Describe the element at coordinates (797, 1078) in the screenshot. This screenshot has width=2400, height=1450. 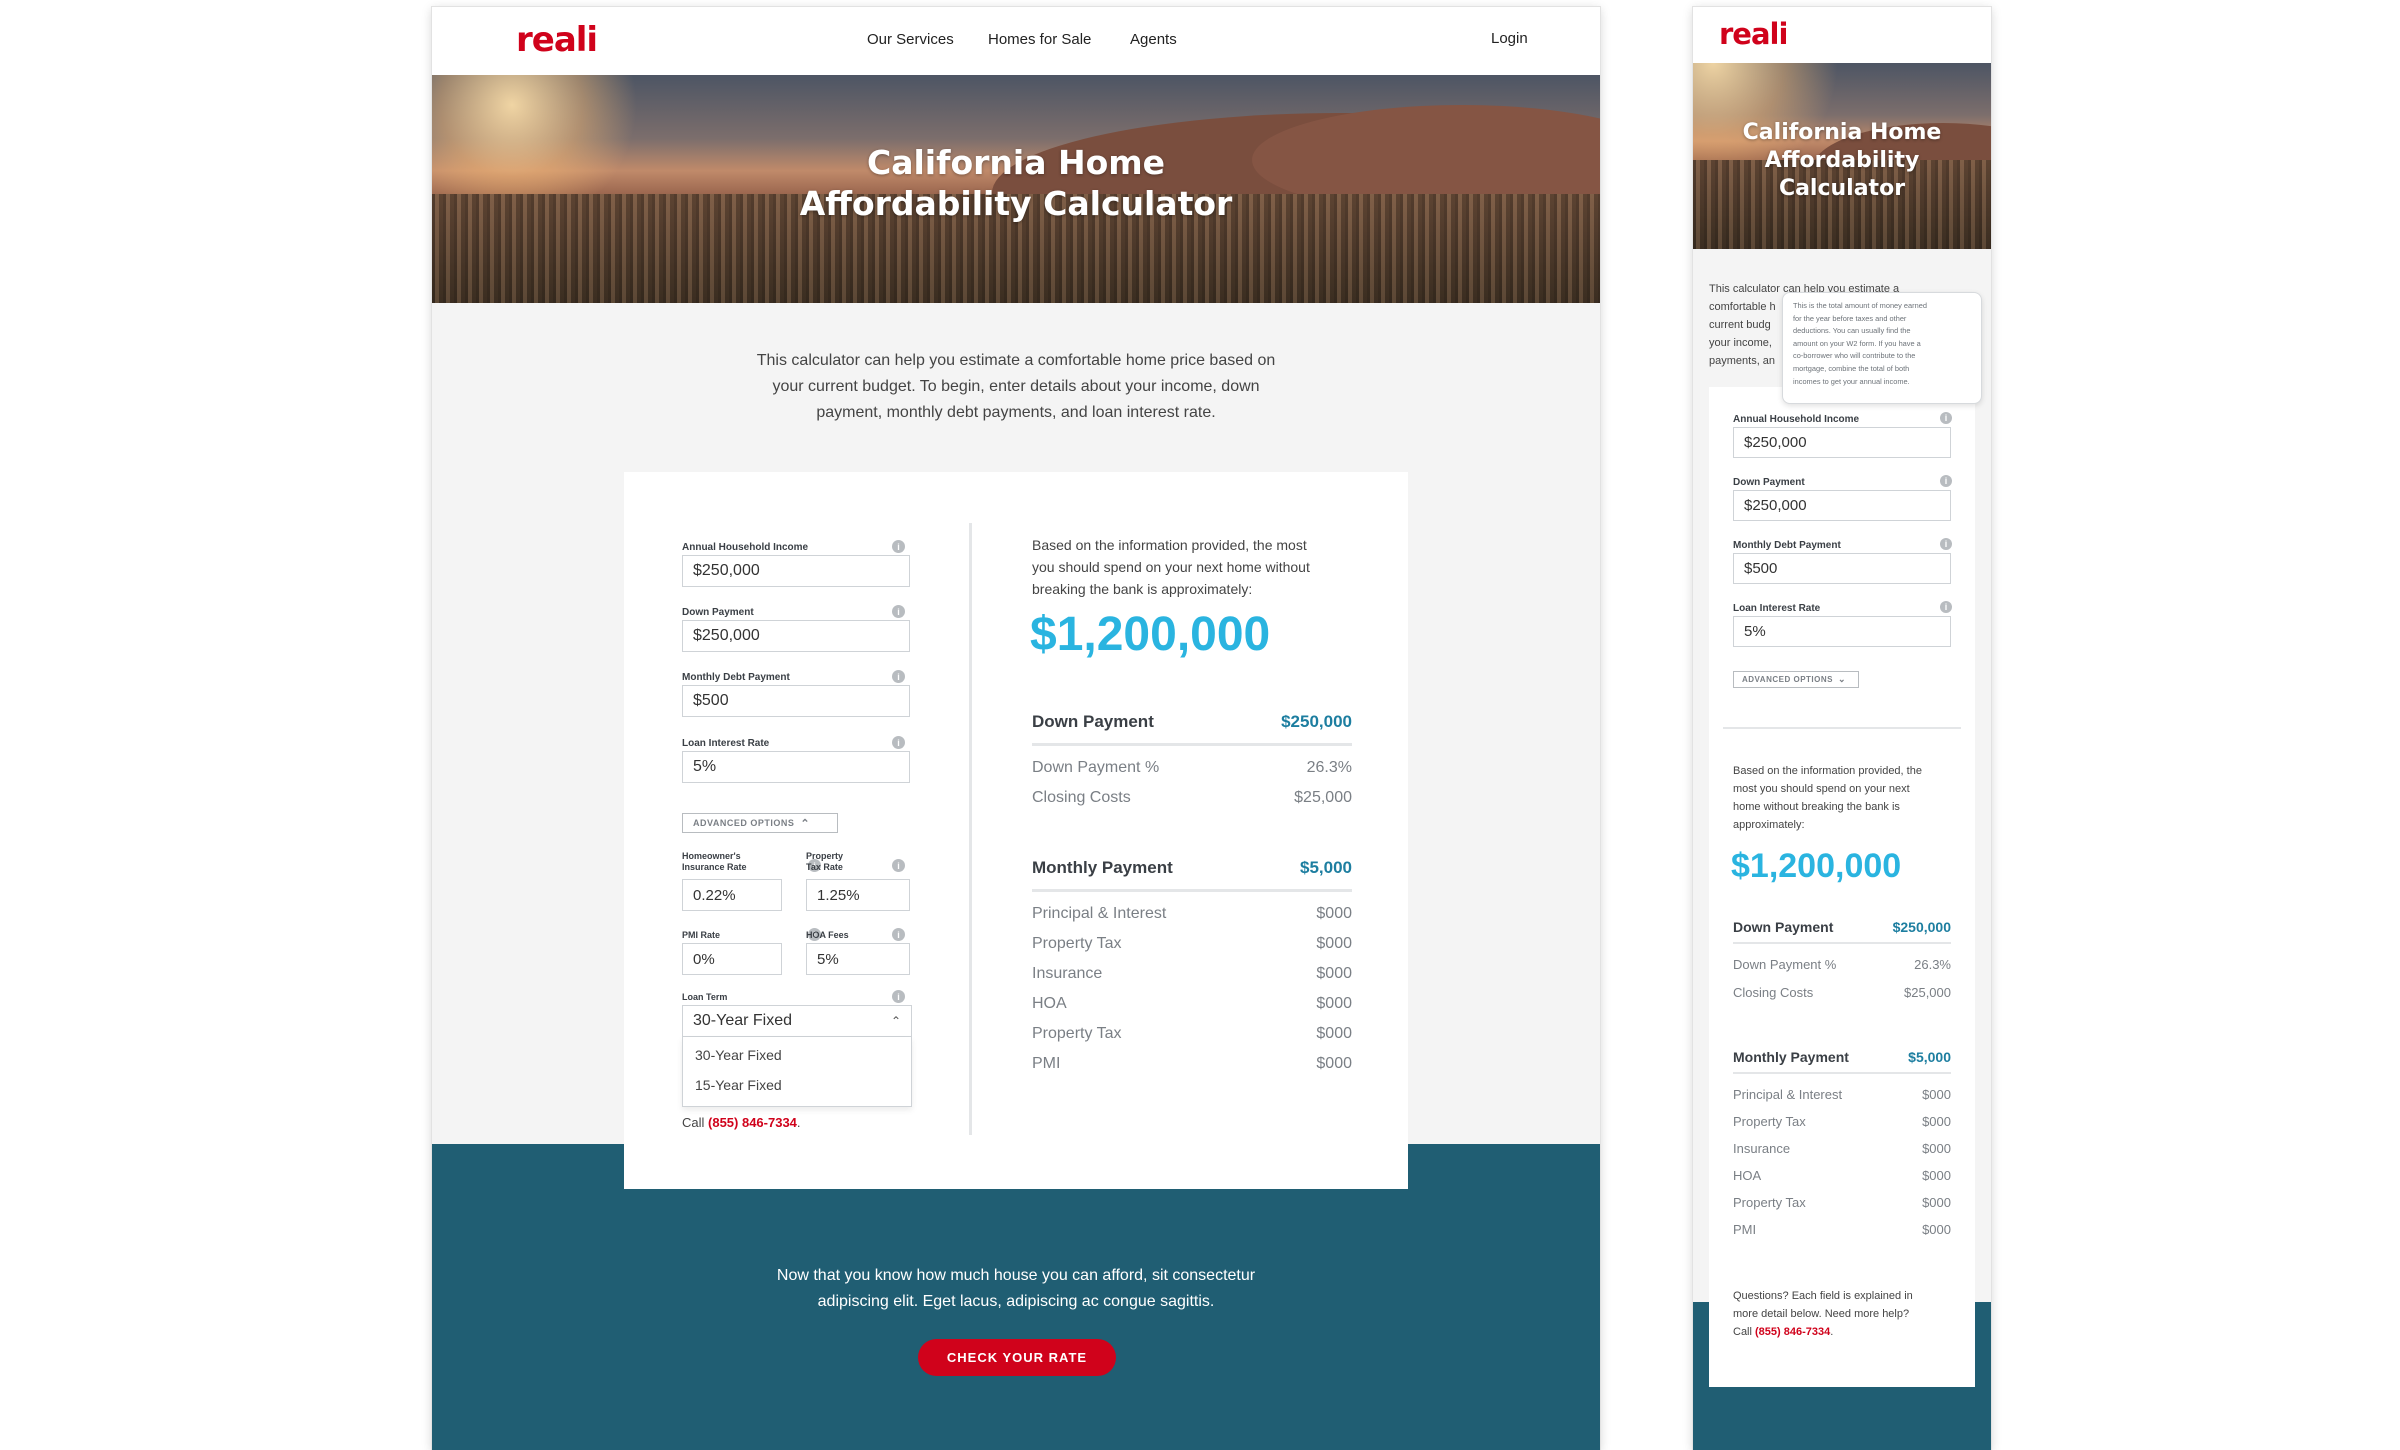
I see `dropdown-option: 15-Year Fixed` at that location.